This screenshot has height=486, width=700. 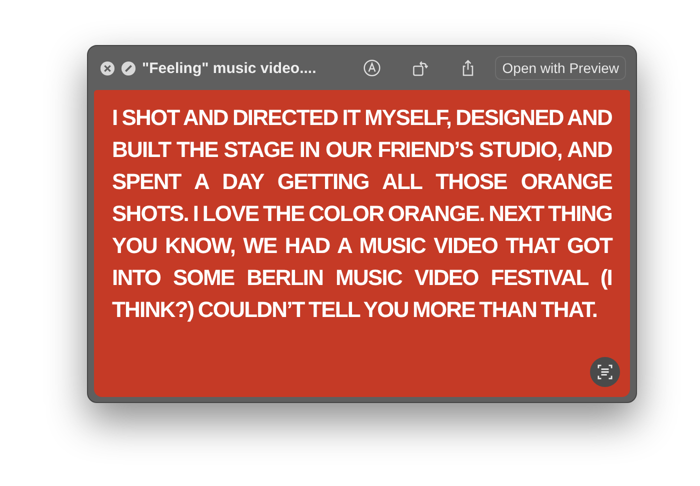 I want to click on close-icon, so click(x=107, y=68).